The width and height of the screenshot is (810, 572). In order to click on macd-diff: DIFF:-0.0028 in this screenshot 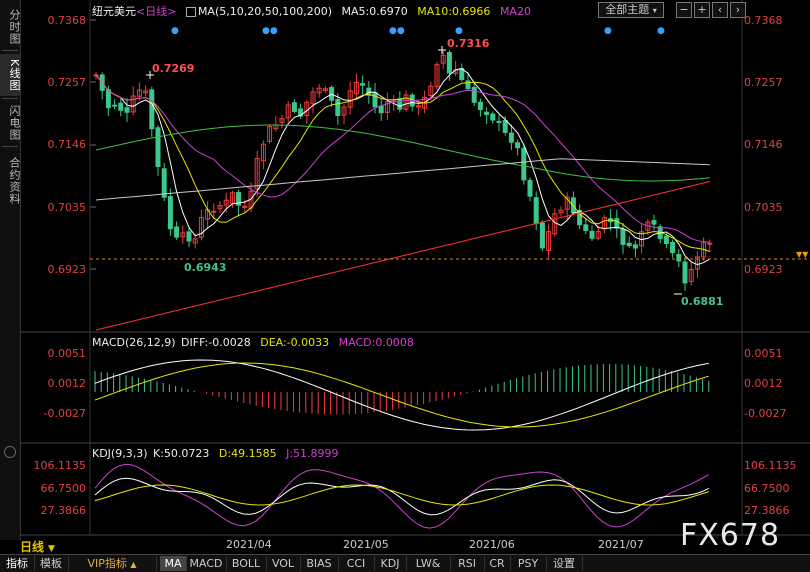, I will do `click(216, 342)`.